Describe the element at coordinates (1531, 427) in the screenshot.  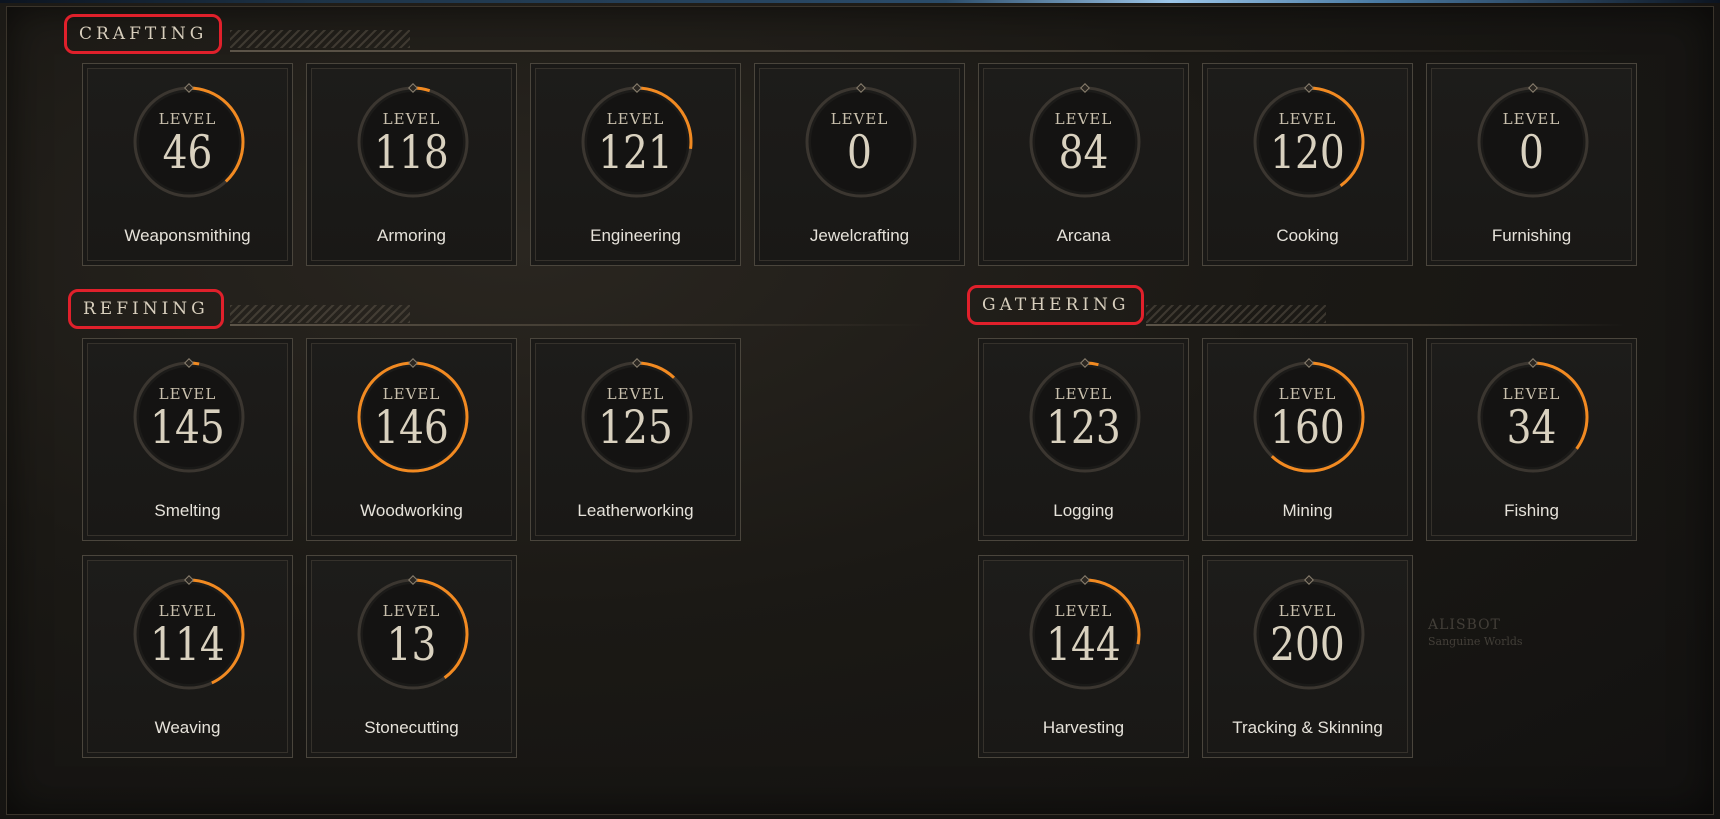
I see `level-value: 34` at that location.